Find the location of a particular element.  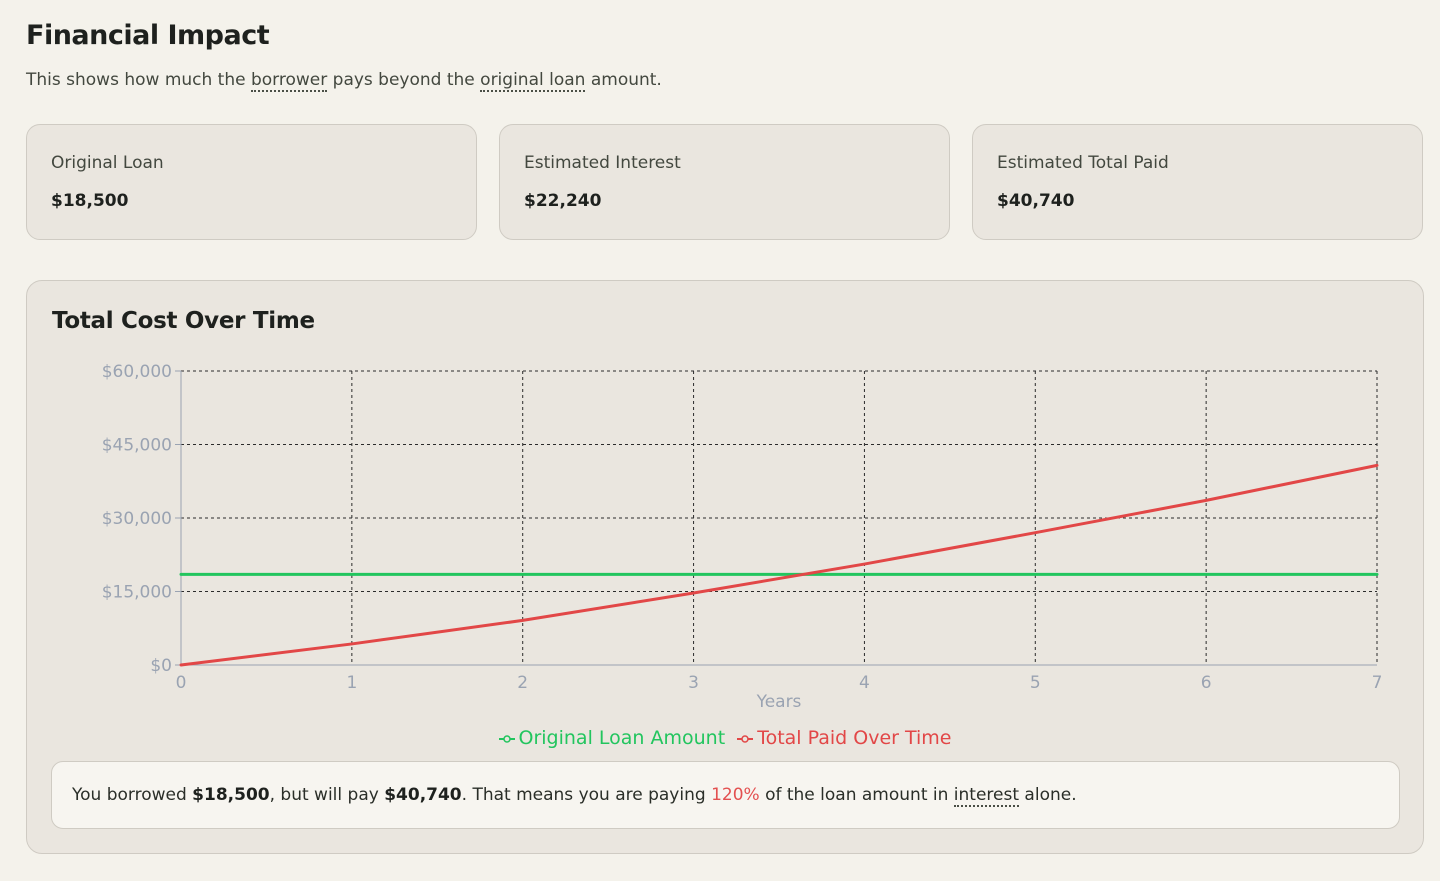

legend-label: Total Paid Over Time is located at coordinates (854, 738).